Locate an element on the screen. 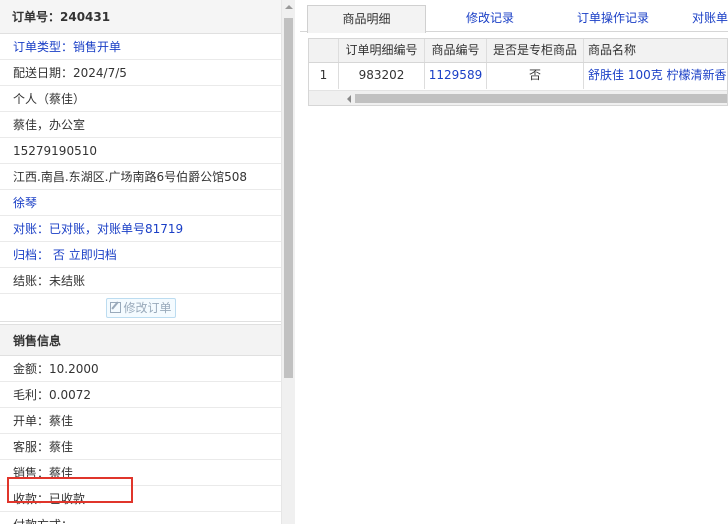 Image resolution: width=728 pixels, height=524 pixels. person-row: 徐琴 is located at coordinates (140, 203).